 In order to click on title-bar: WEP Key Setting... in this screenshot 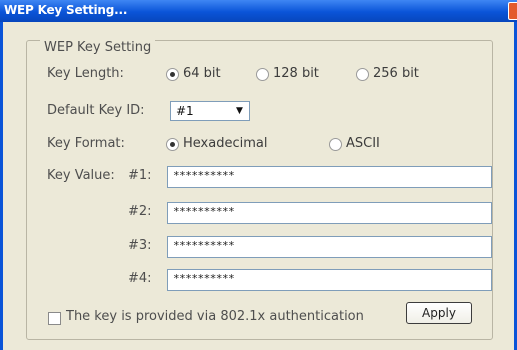, I will do `click(258, 11)`.